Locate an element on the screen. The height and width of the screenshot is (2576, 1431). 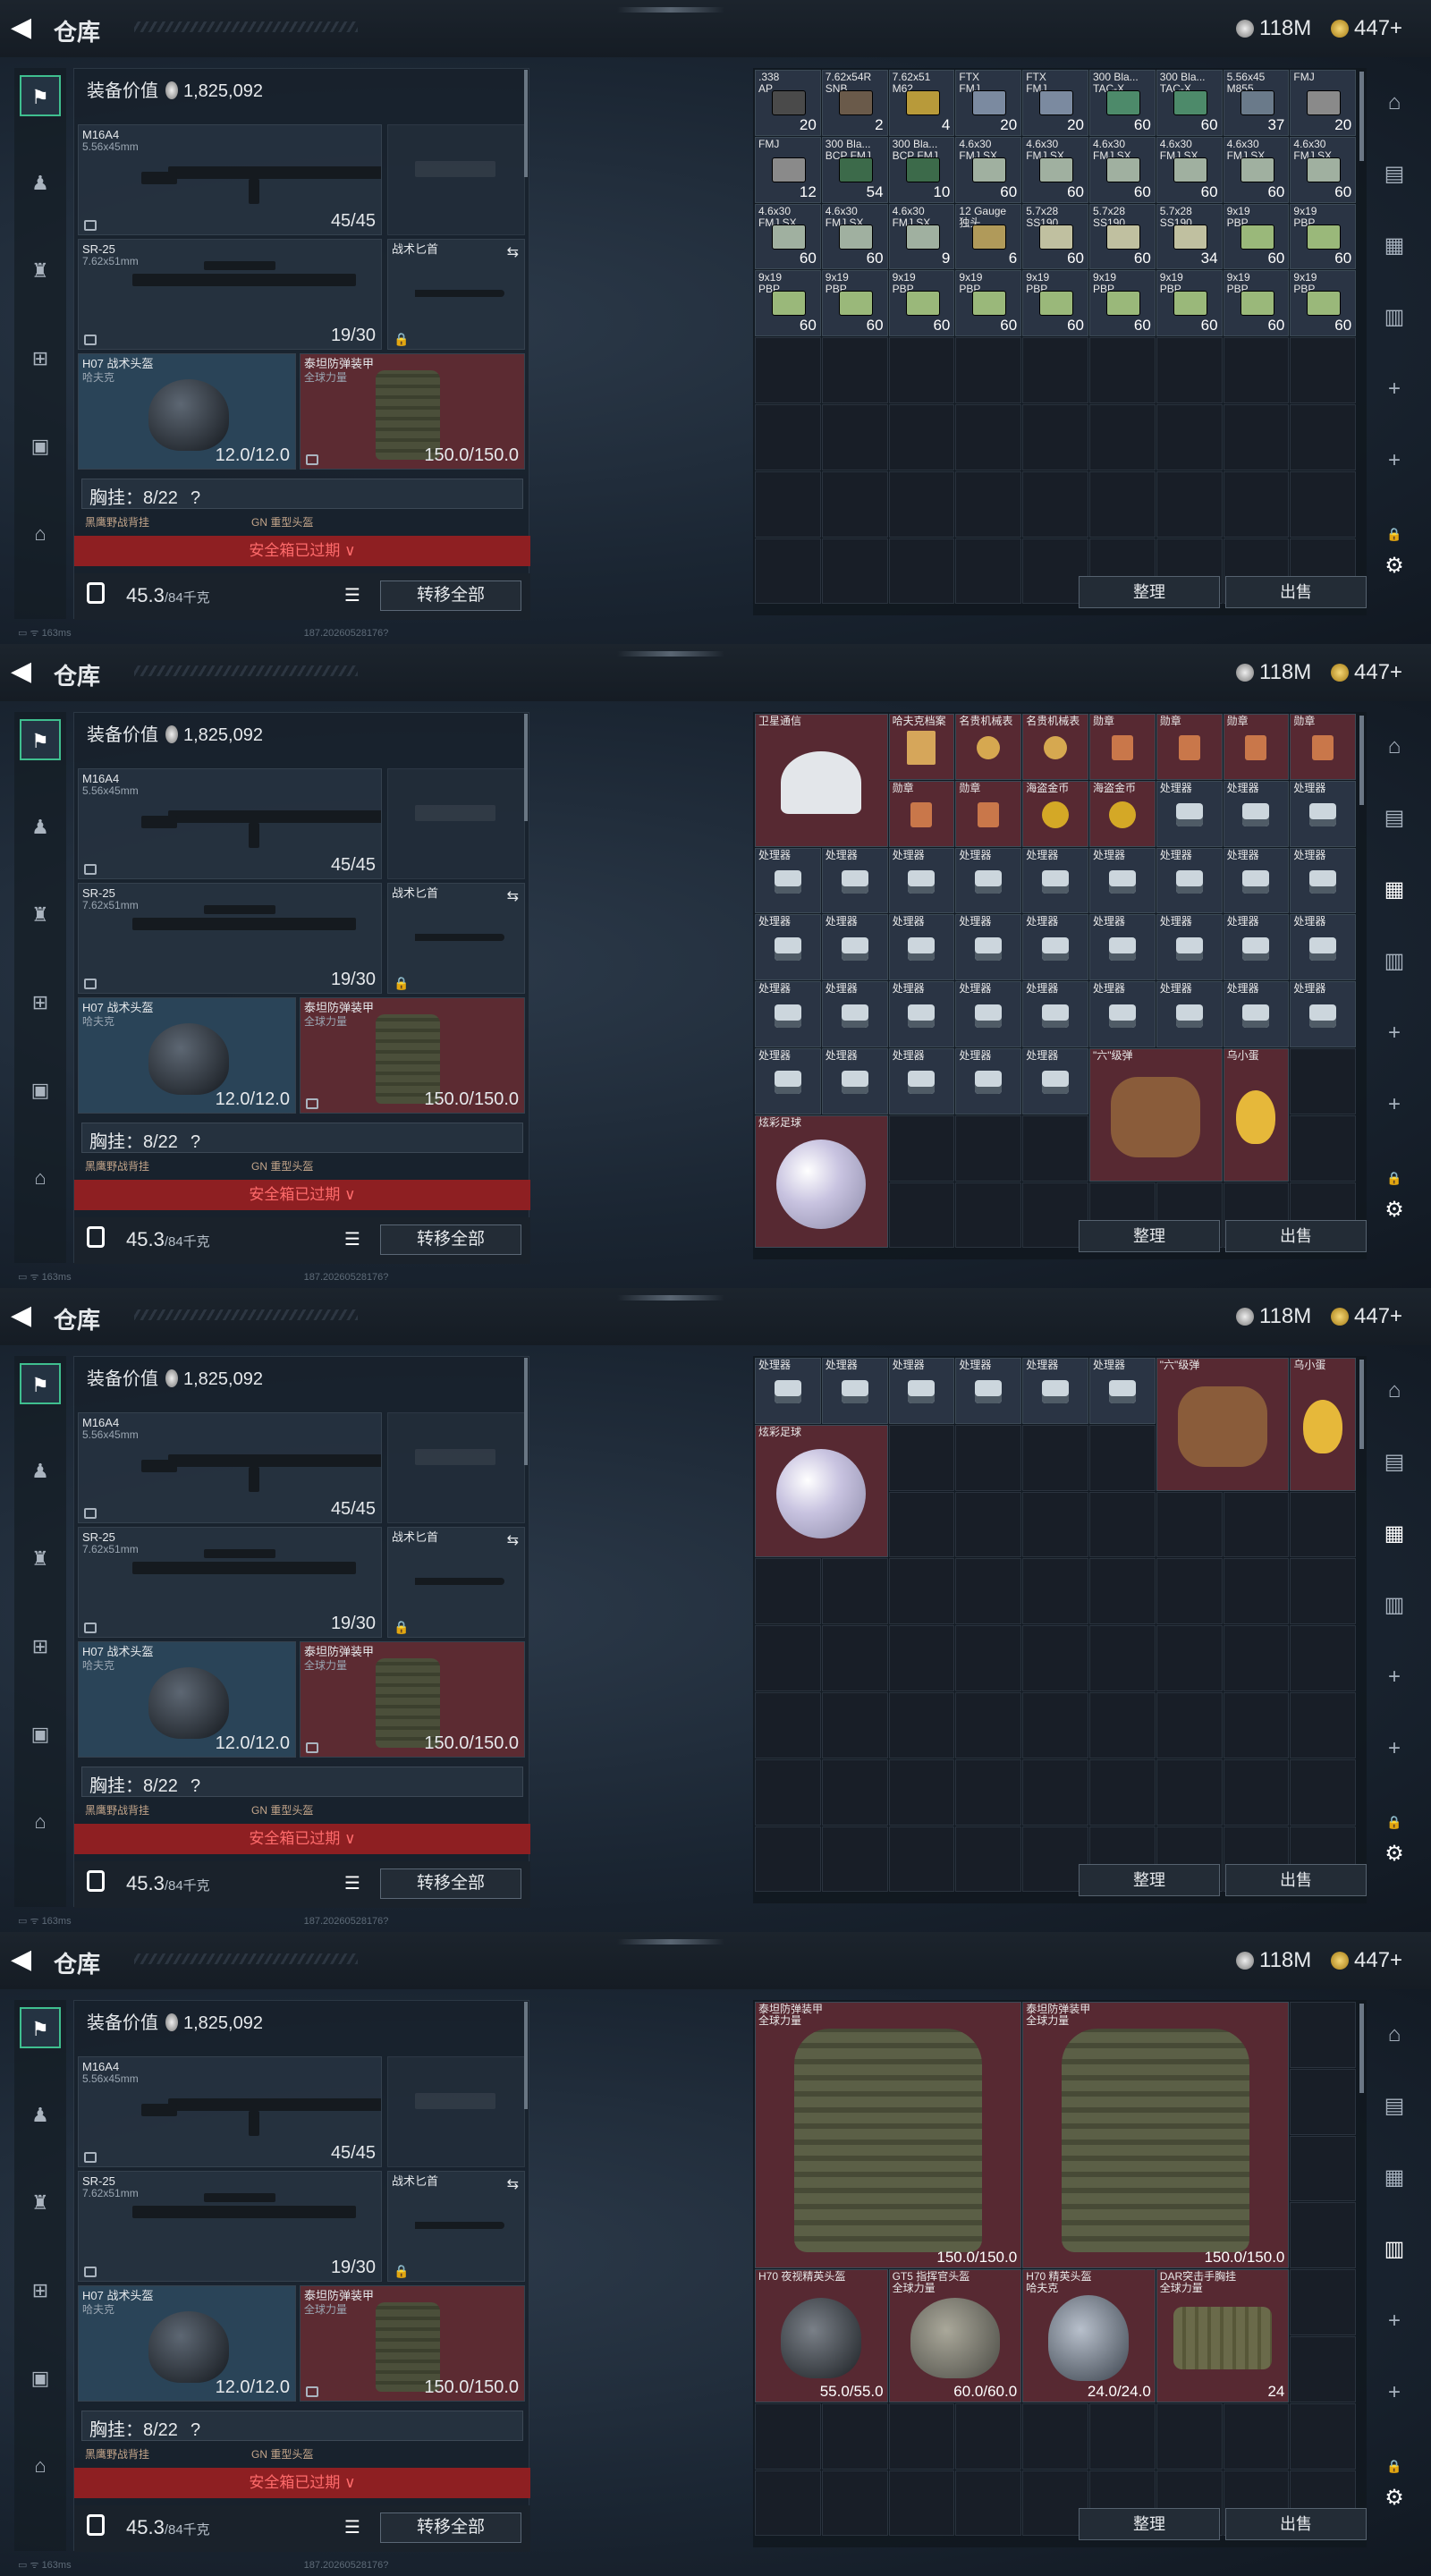
home-icon: ⌂ is located at coordinates (1394, 103).